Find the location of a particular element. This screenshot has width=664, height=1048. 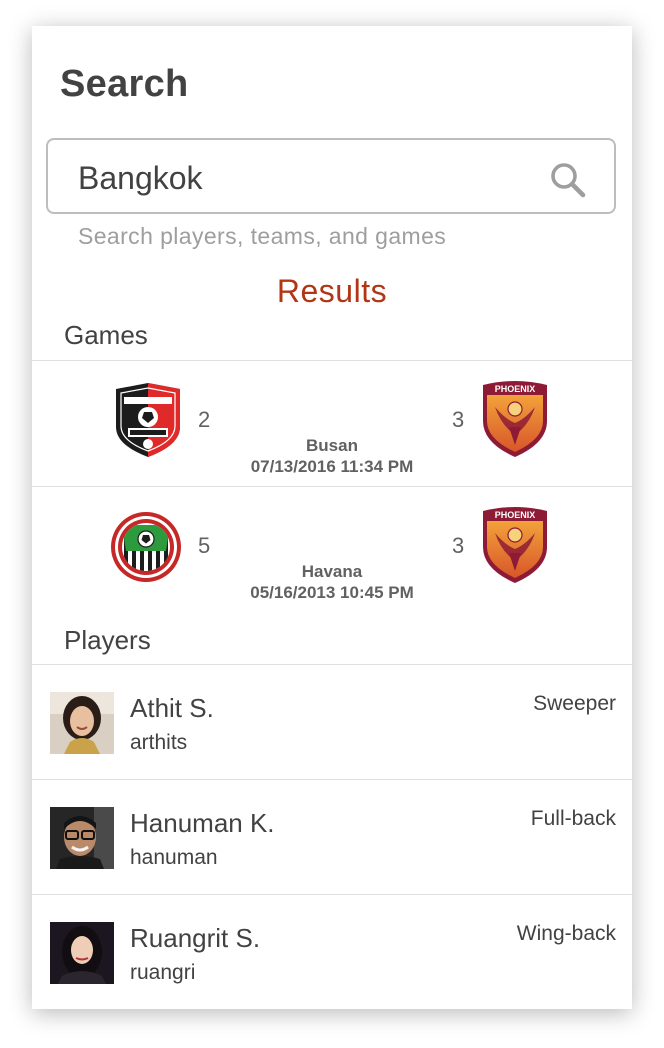

player-row: Ruangrit S. ruangri Wing-back is located at coordinates (332, 952).